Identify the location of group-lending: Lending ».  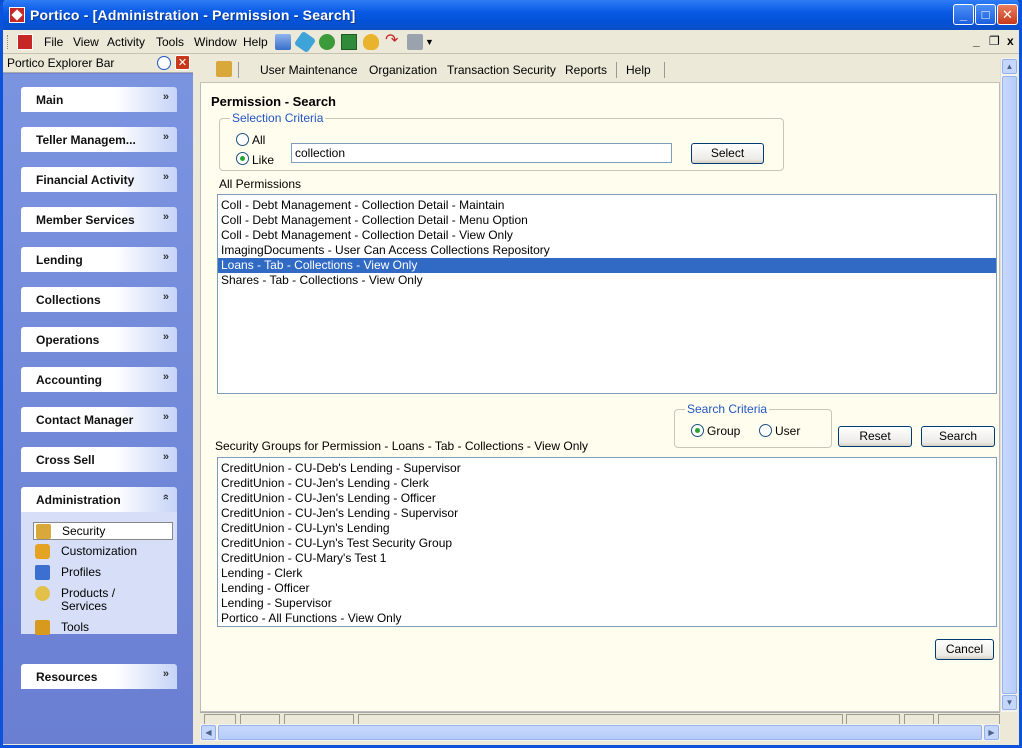
(99, 259).